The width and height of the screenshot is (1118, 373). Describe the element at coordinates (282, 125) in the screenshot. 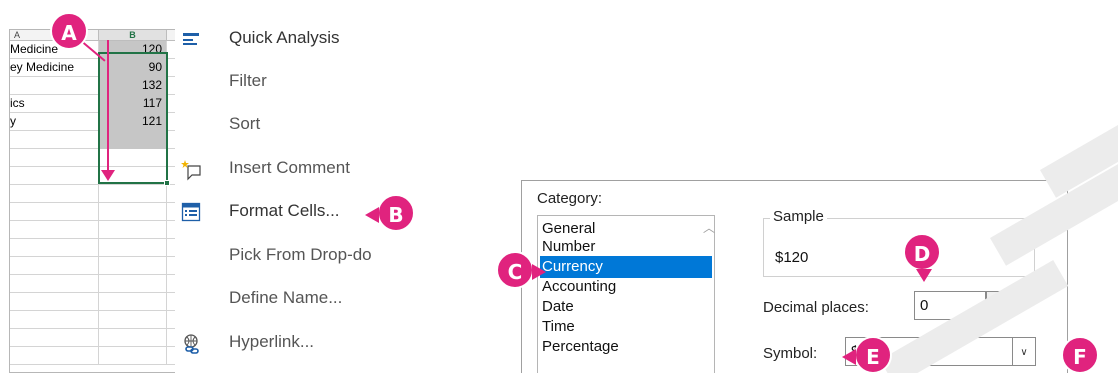

I see `menu-item-sort: Sort` at that location.